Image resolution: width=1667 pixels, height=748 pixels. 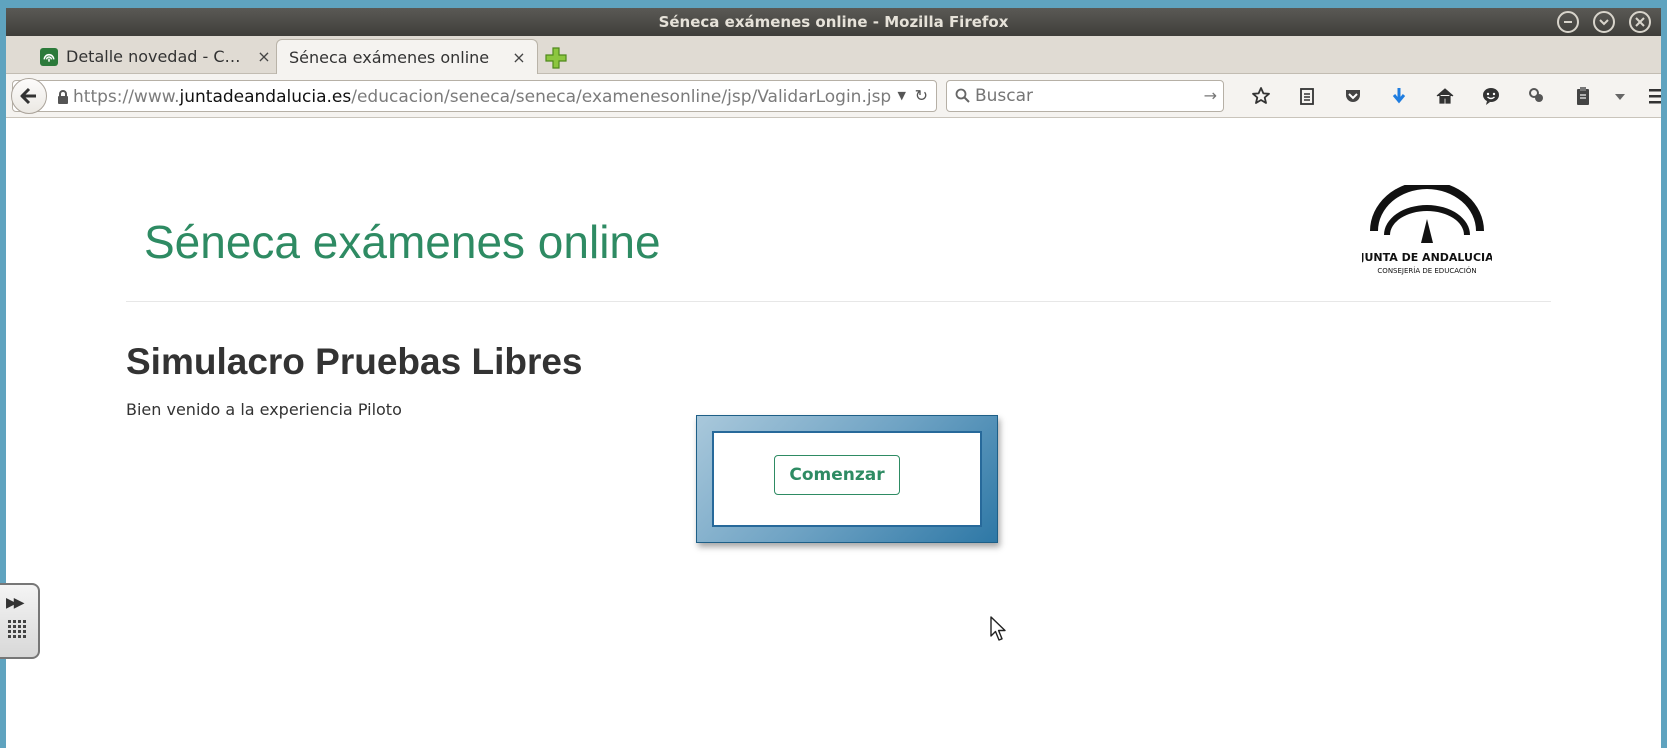 What do you see at coordinates (1426, 270) in the screenshot?
I see `svg-text: CONSEJERÍA DE EDUCACIÓN` at bounding box center [1426, 270].